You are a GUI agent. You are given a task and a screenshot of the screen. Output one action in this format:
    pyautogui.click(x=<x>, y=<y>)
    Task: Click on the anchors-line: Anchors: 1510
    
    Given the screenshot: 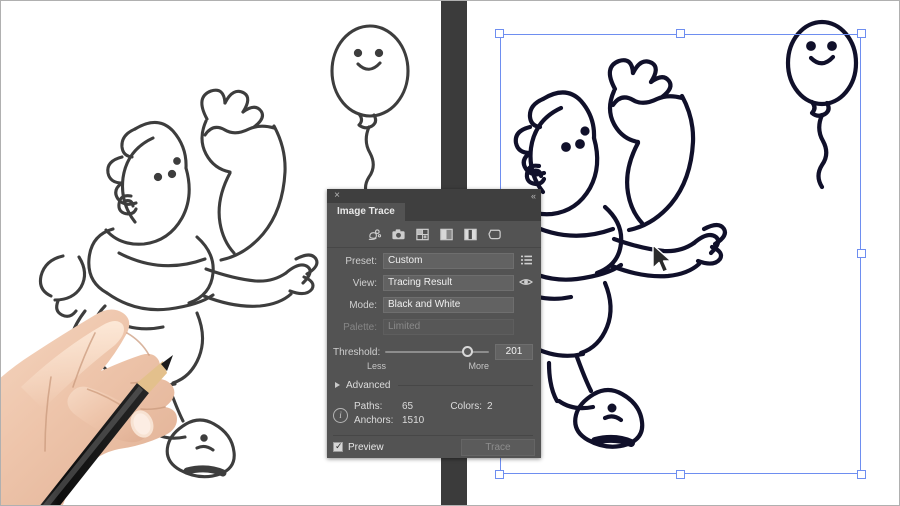 What is the action you would take?
    pyautogui.click(x=443, y=421)
    